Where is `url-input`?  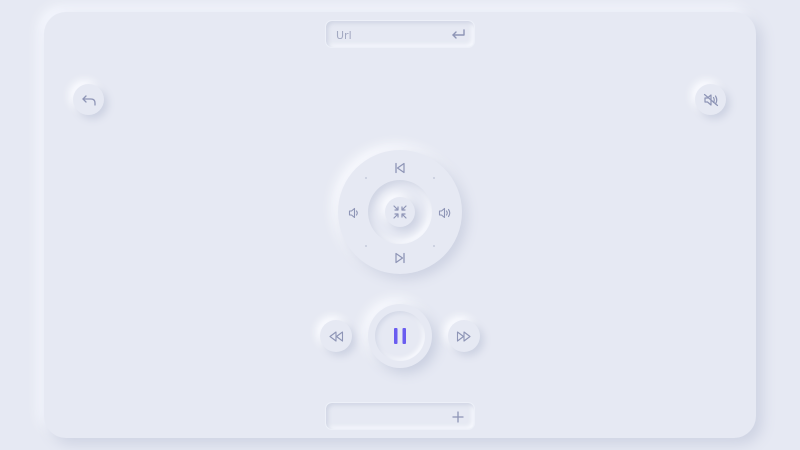 url-input is located at coordinates (391, 35).